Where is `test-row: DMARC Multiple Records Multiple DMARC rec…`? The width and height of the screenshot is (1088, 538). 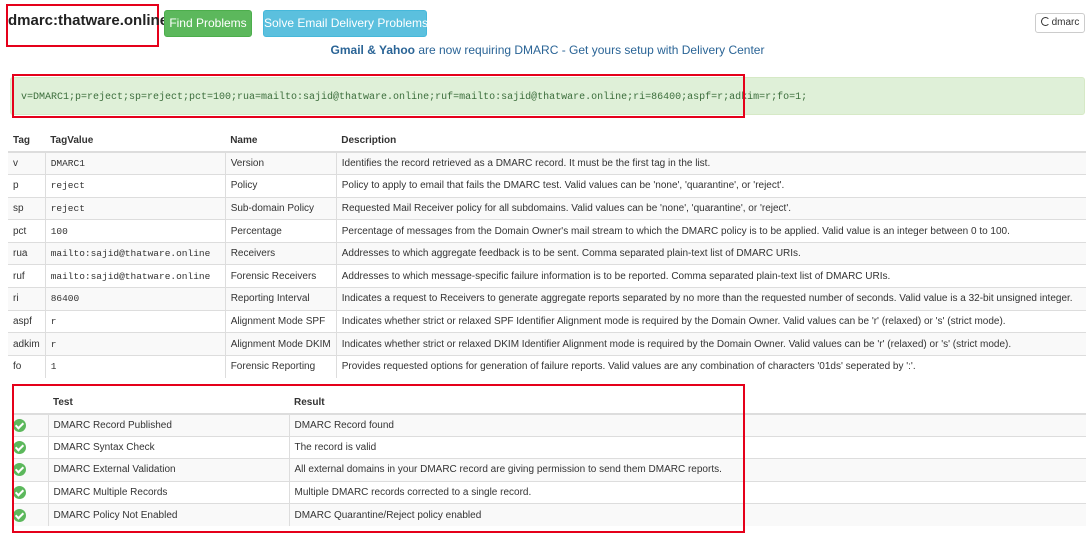 test-row: DMARC Multiple Records Multiple DMARC rec… is located at coordinates (549, 492).